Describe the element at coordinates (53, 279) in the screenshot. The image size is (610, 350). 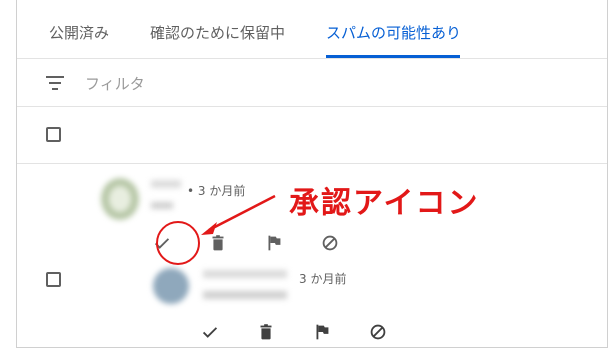
I see `comment-checkbox` at that location.